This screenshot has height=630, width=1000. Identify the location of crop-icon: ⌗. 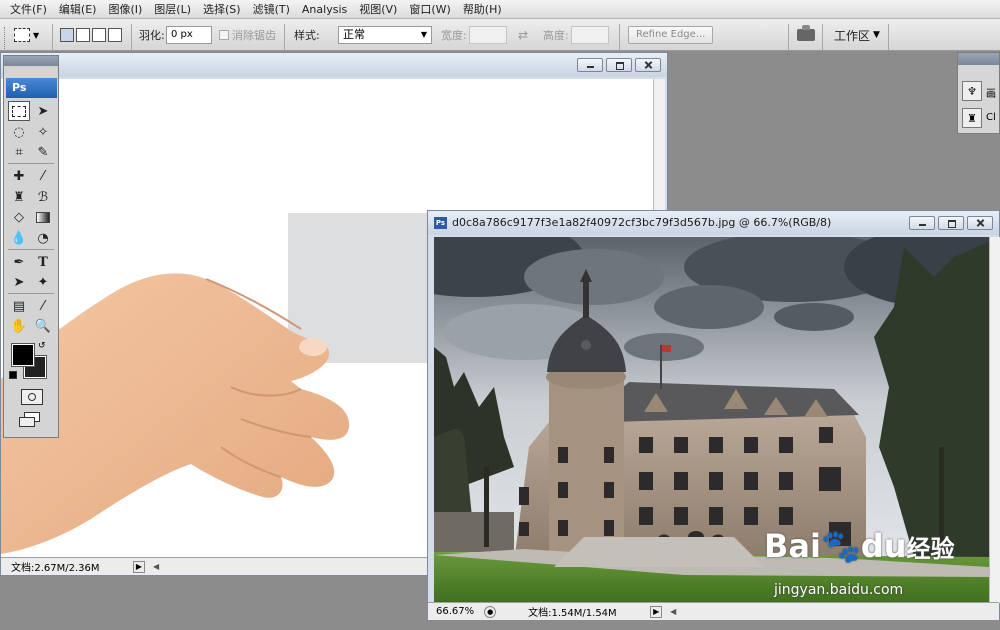
(19, 152).